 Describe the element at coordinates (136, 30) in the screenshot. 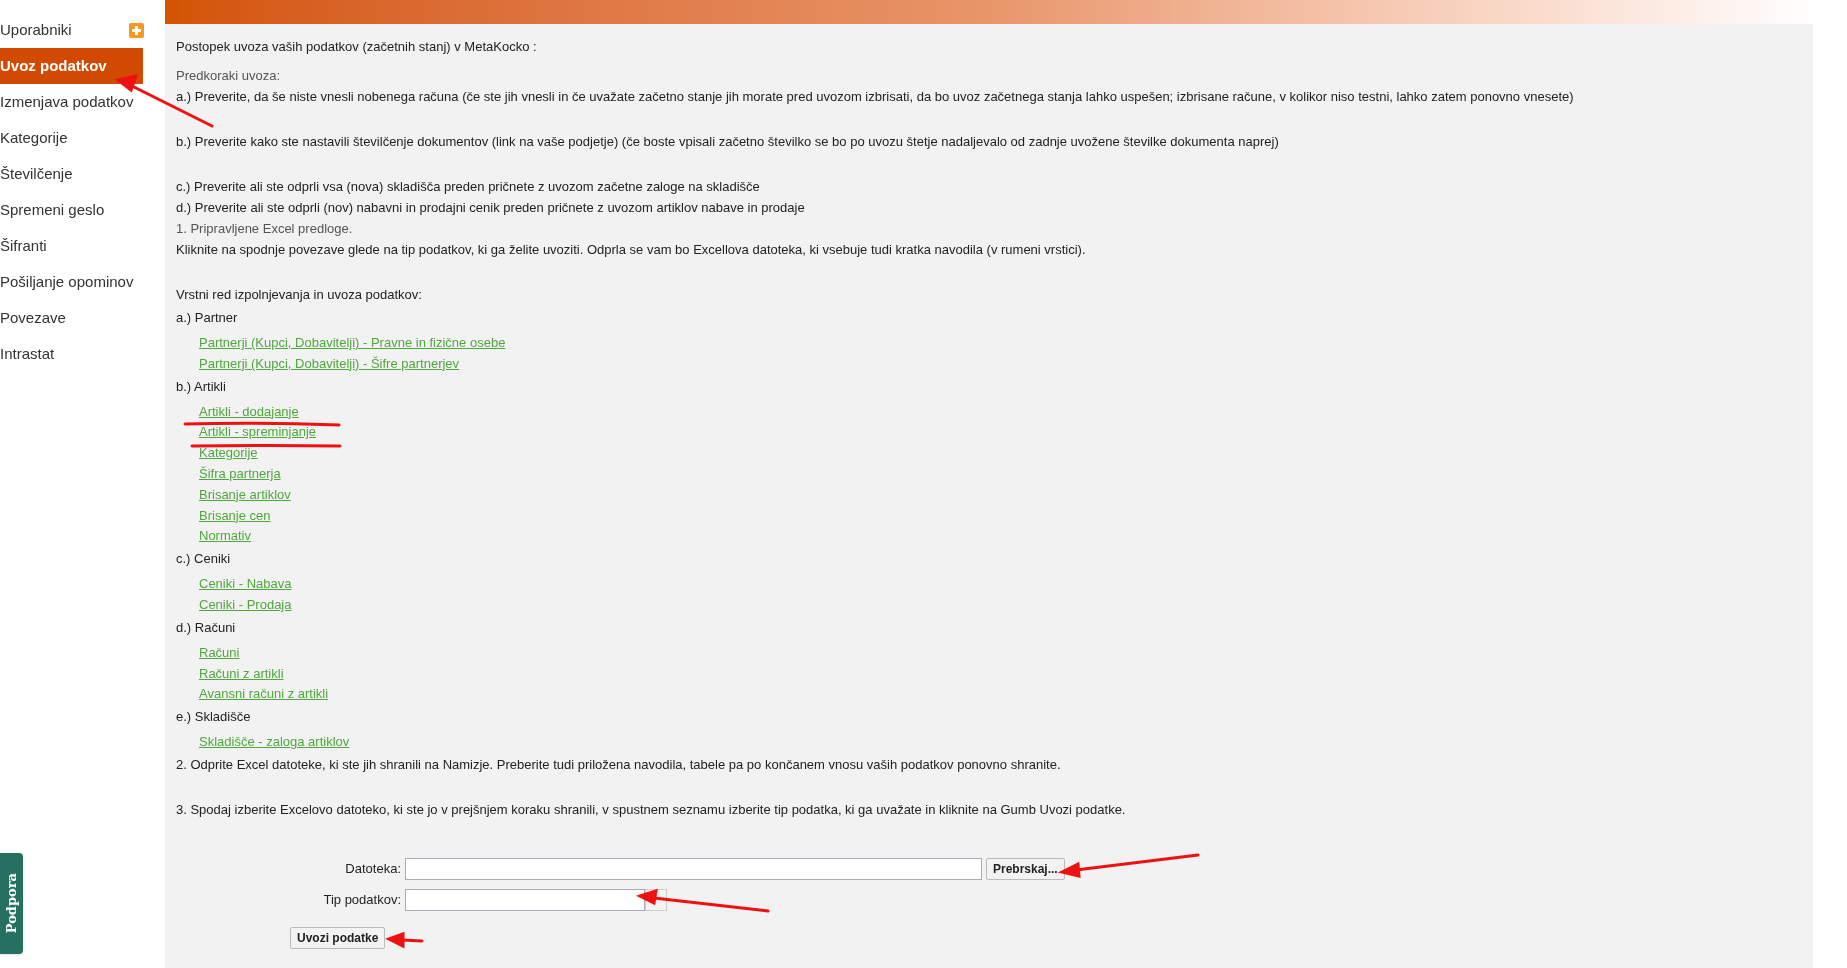

I see `add-icon` at that location.